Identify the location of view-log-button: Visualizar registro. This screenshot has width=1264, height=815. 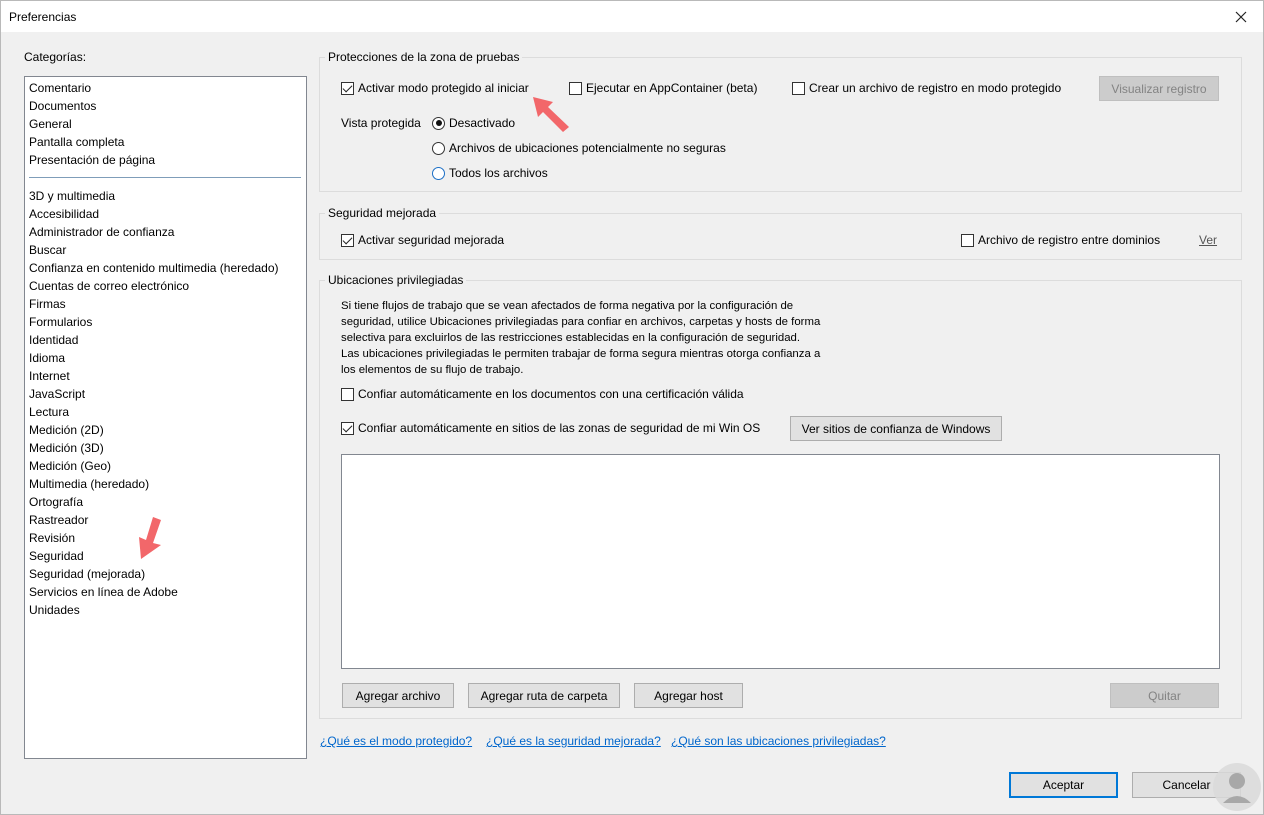
(1159, 88).